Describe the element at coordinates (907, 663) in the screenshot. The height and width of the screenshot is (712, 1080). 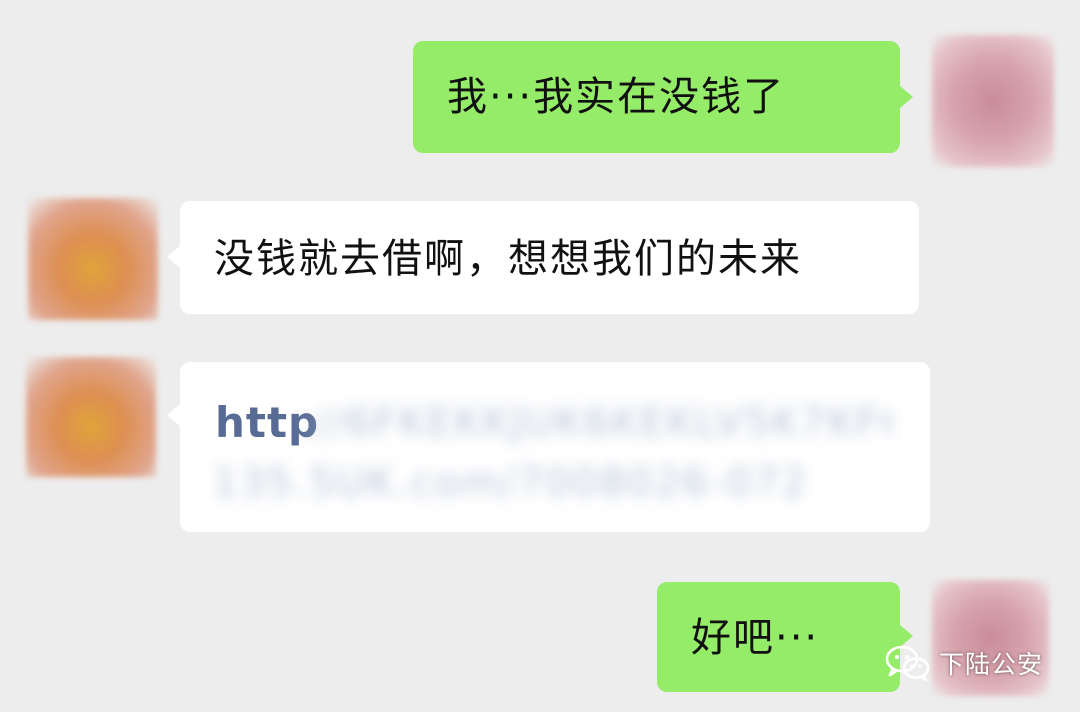
I see `wechat-icon` at that location.